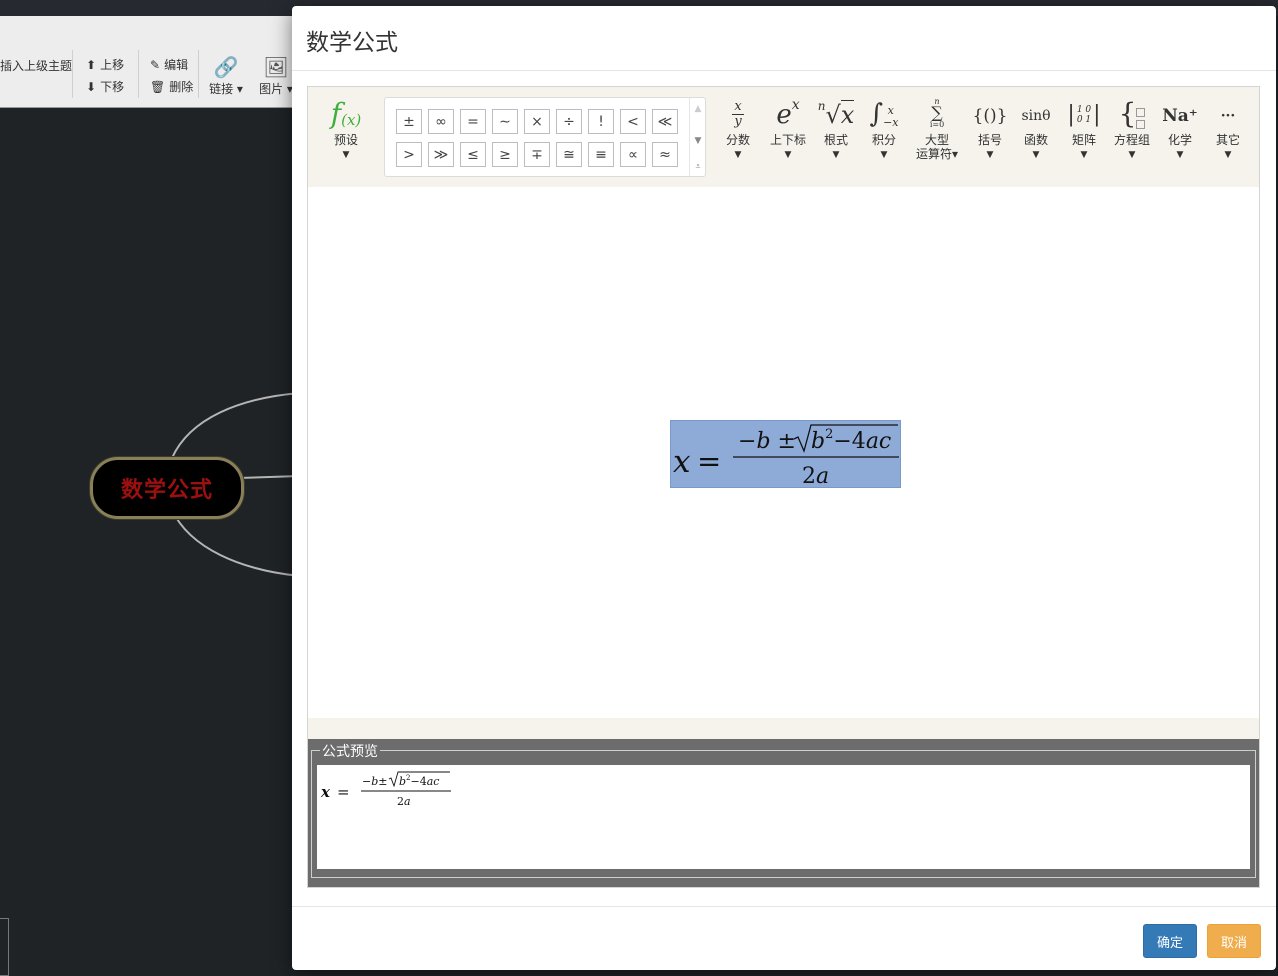 The image size is (1278, 976). Describe the element at coordinates (158, 86) in the screenshot. I see `trash-icon: 🗑` at that location.